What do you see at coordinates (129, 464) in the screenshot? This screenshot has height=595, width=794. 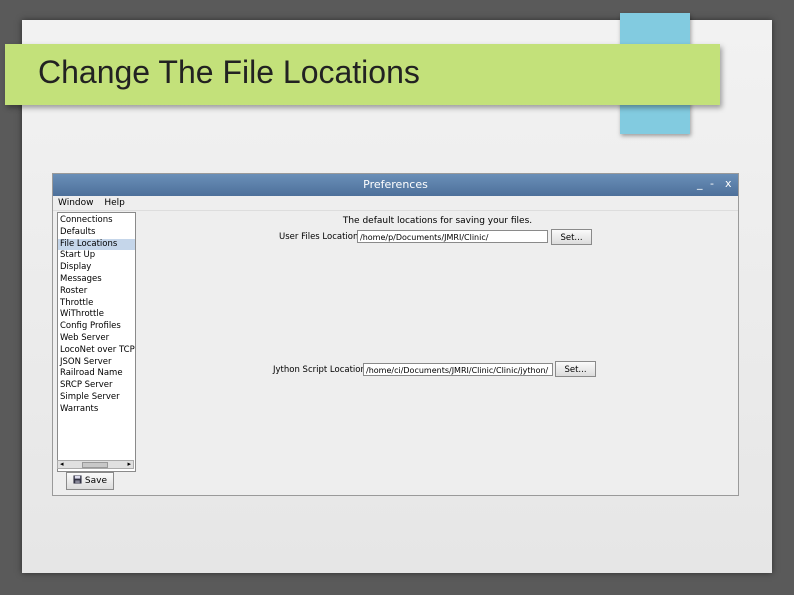 I see `scroll-right-icon: ▸` at bounding box center [129, 464].